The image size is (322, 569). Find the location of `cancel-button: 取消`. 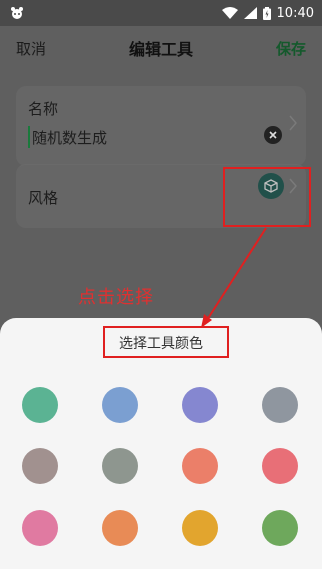

cancel-button: 取消 is located at coordinates (31, 48).